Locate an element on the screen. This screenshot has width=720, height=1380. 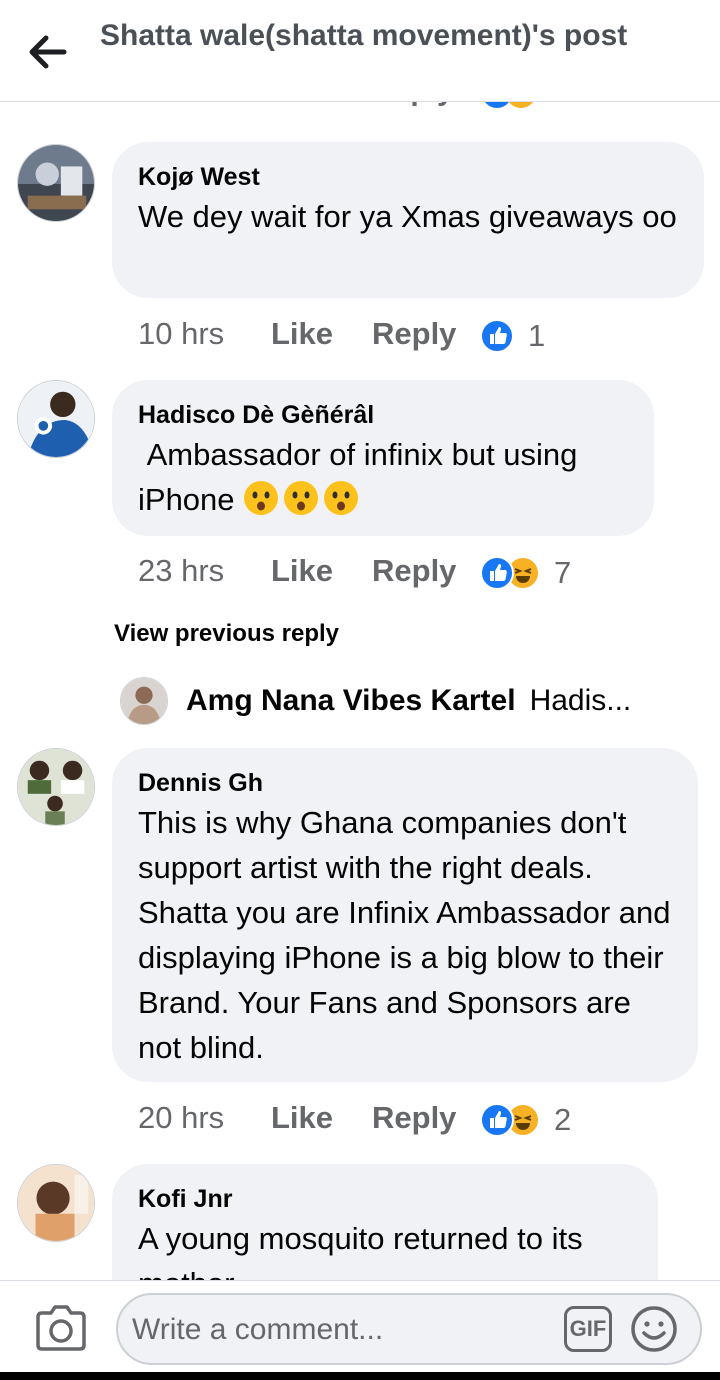
comment-text: Ambassador of infinix but using iPhone is located at coordinates (383, 477).